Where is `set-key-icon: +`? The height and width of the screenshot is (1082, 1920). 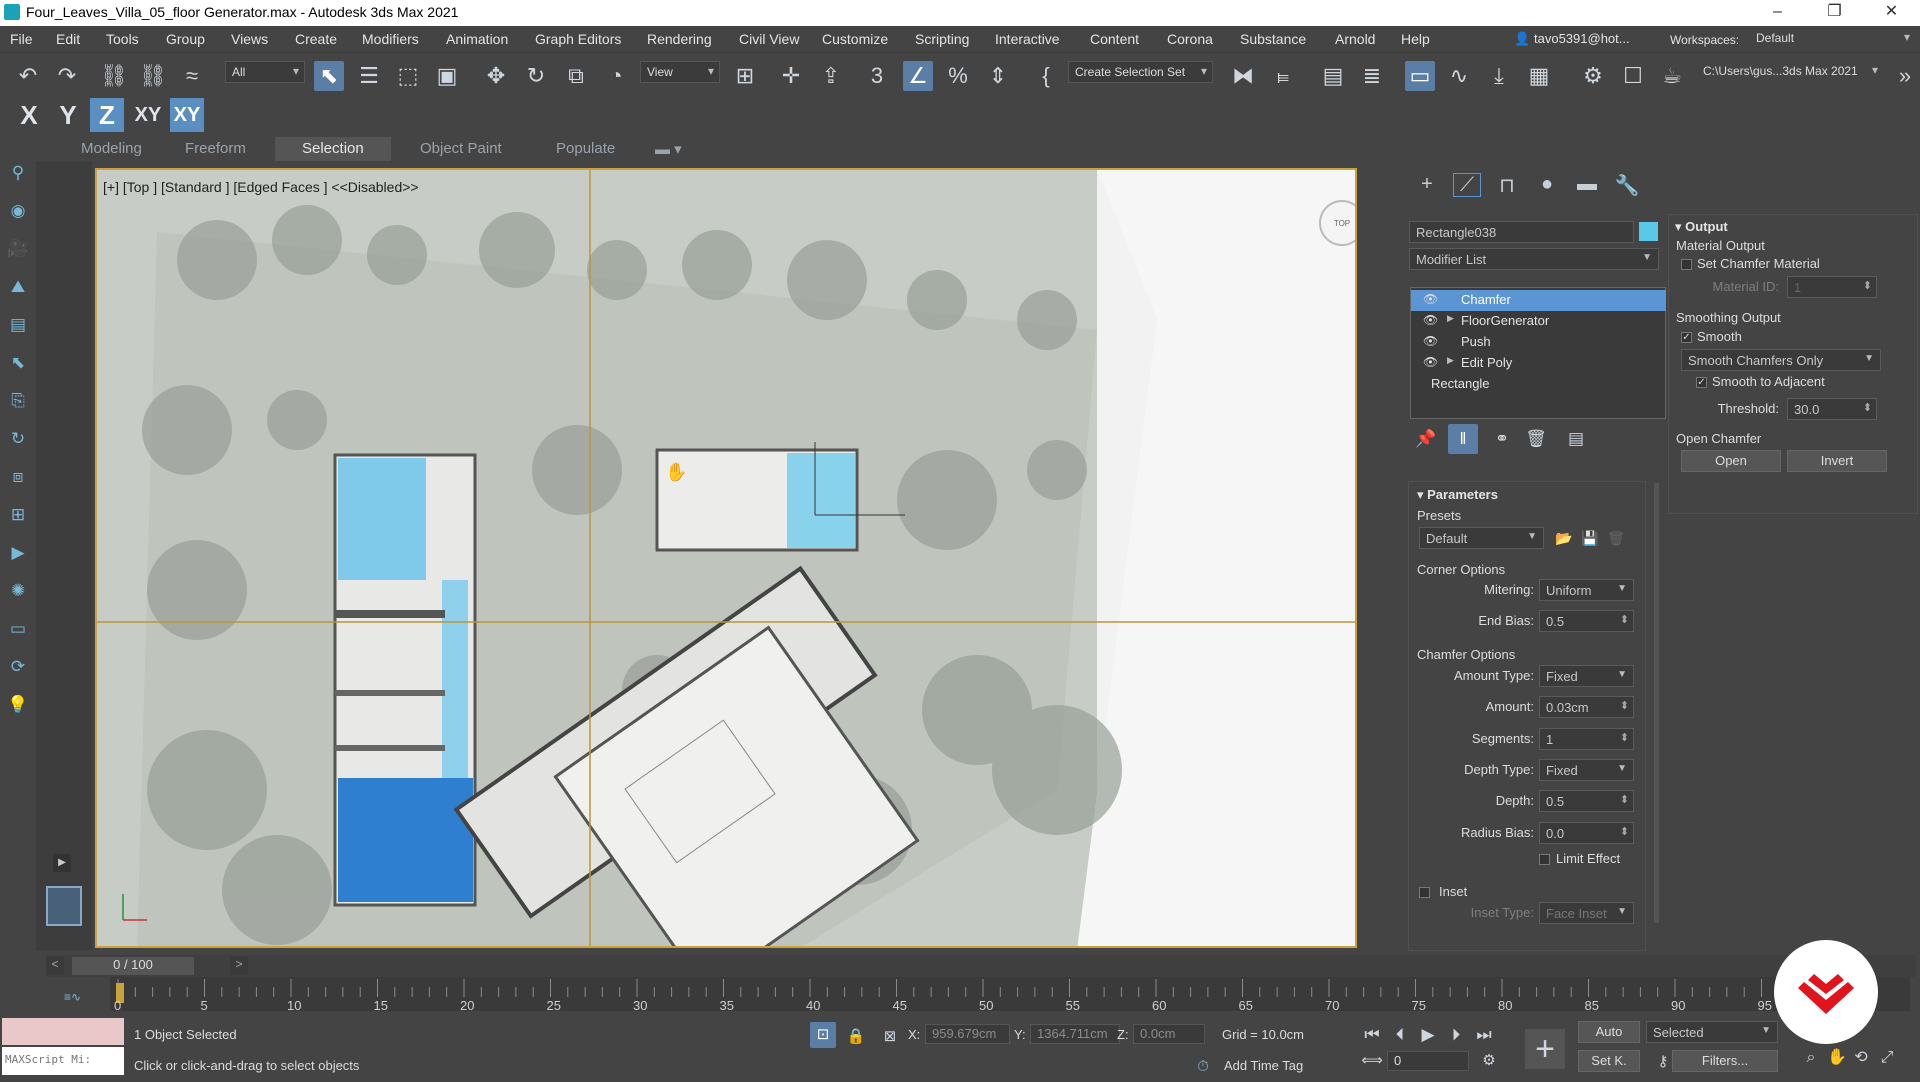 set-key-icon: + is located at coordinates (1545, 1049).